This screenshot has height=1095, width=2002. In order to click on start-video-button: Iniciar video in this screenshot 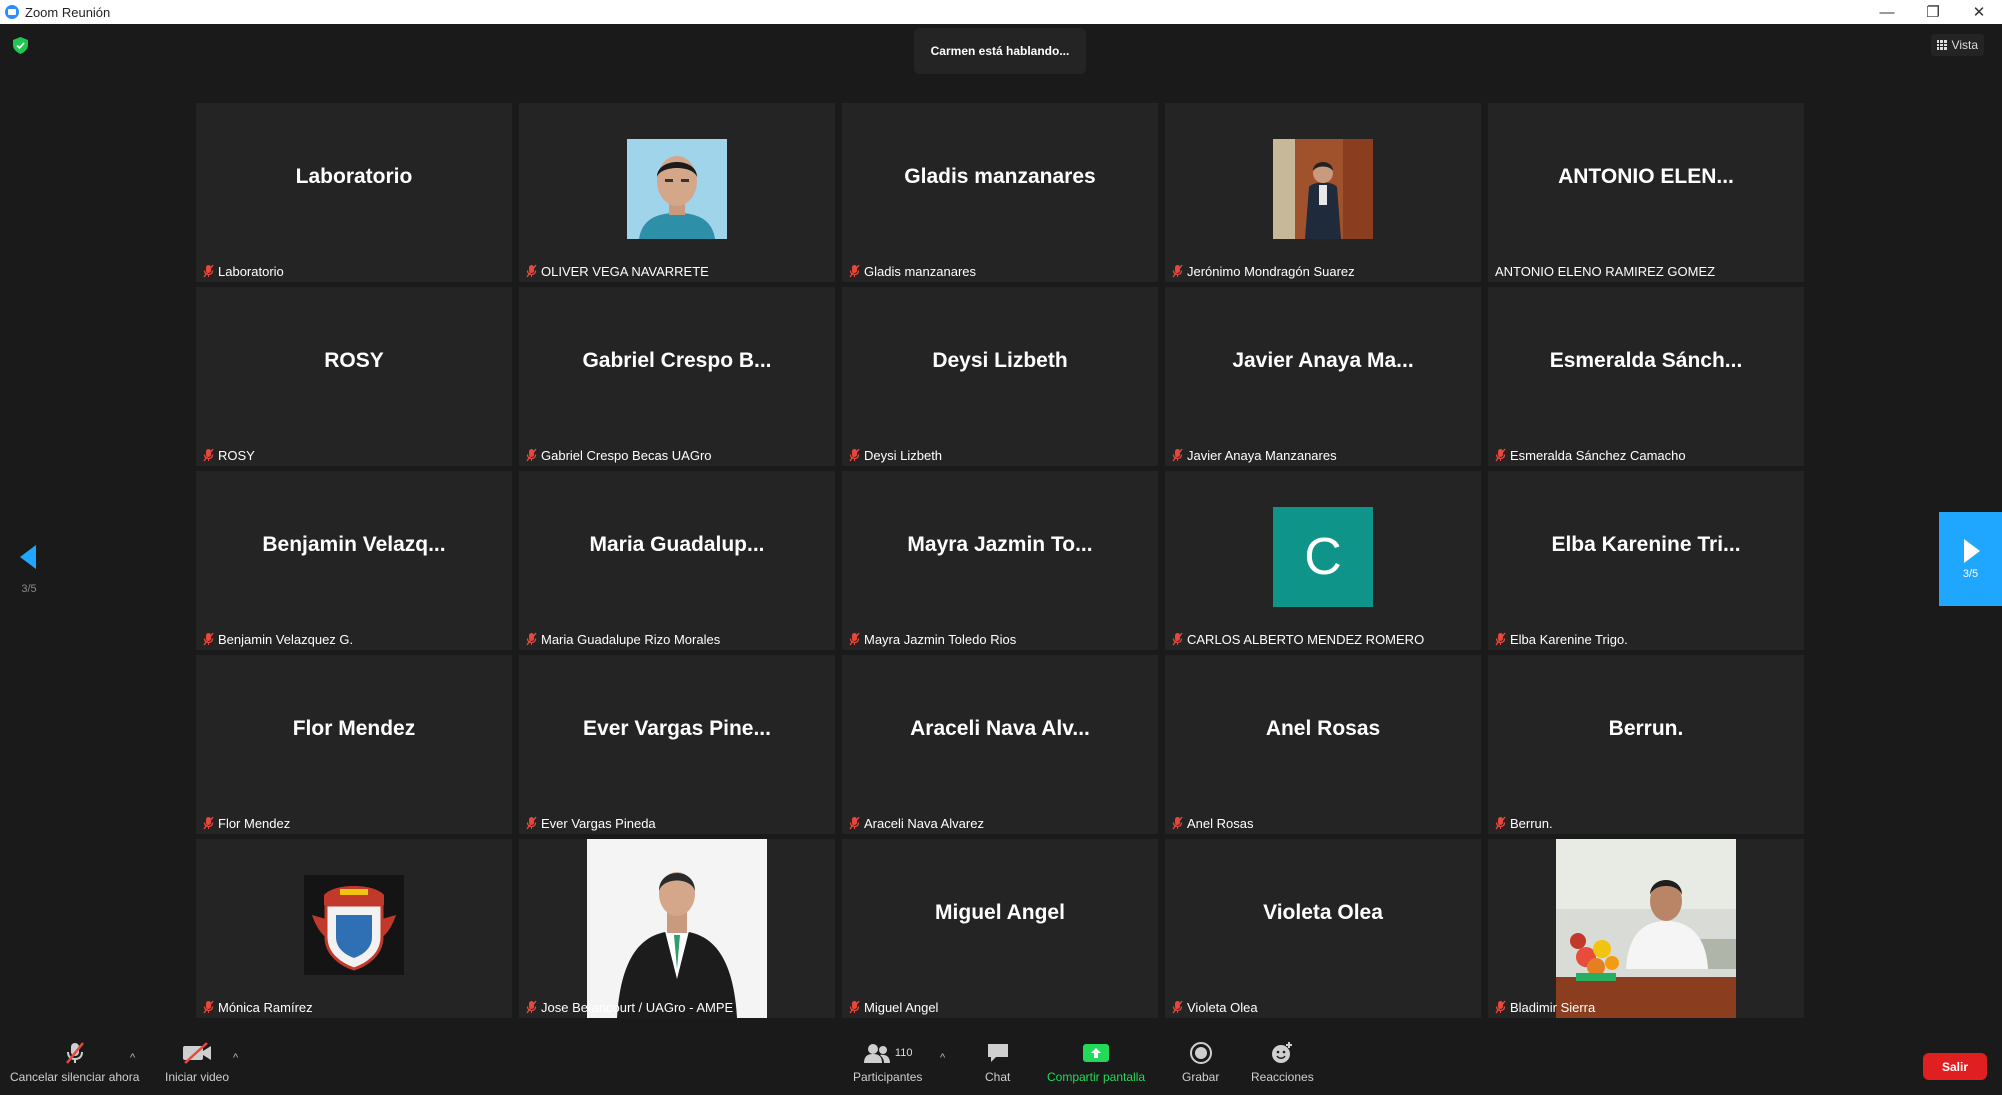, I will do `click(197, 1063)`.